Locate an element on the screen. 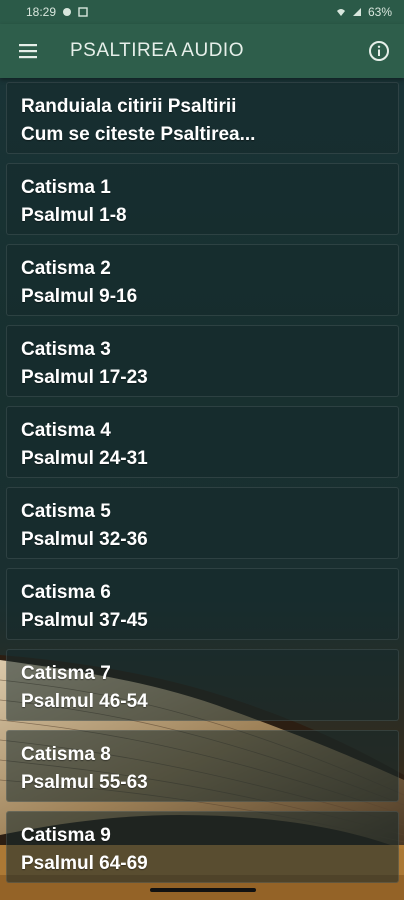  status-time: 18:29 is located at coordinates (41, 12).